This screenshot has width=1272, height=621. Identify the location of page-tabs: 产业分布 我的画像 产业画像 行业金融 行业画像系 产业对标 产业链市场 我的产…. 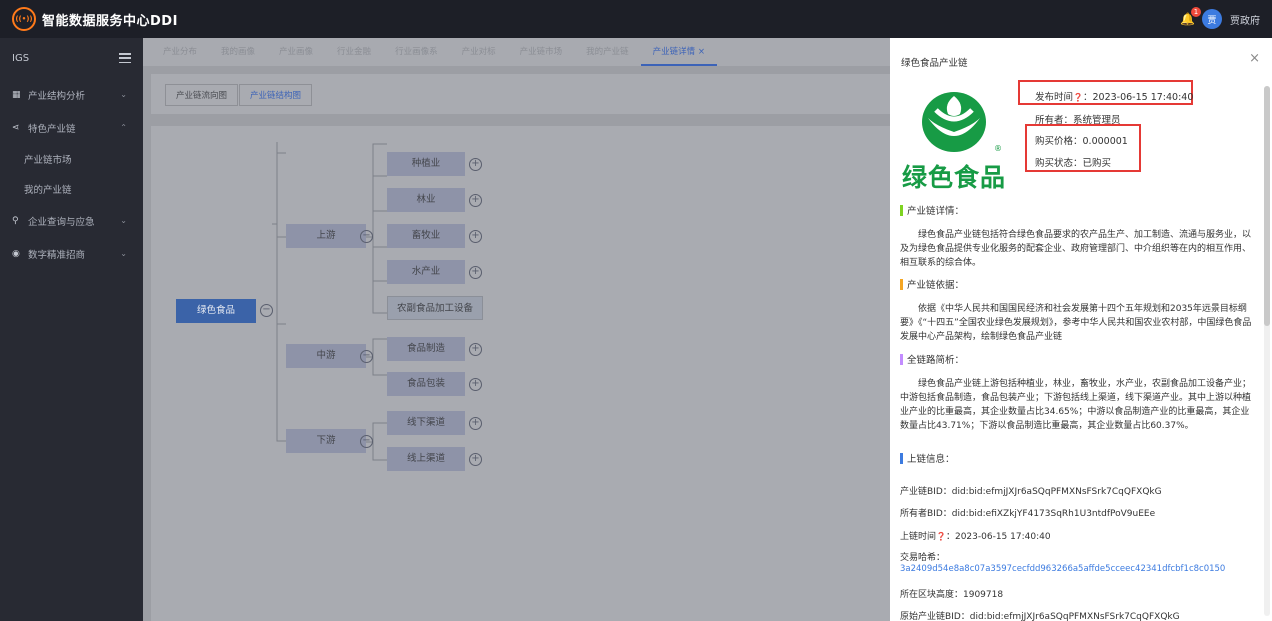
(516, 52).